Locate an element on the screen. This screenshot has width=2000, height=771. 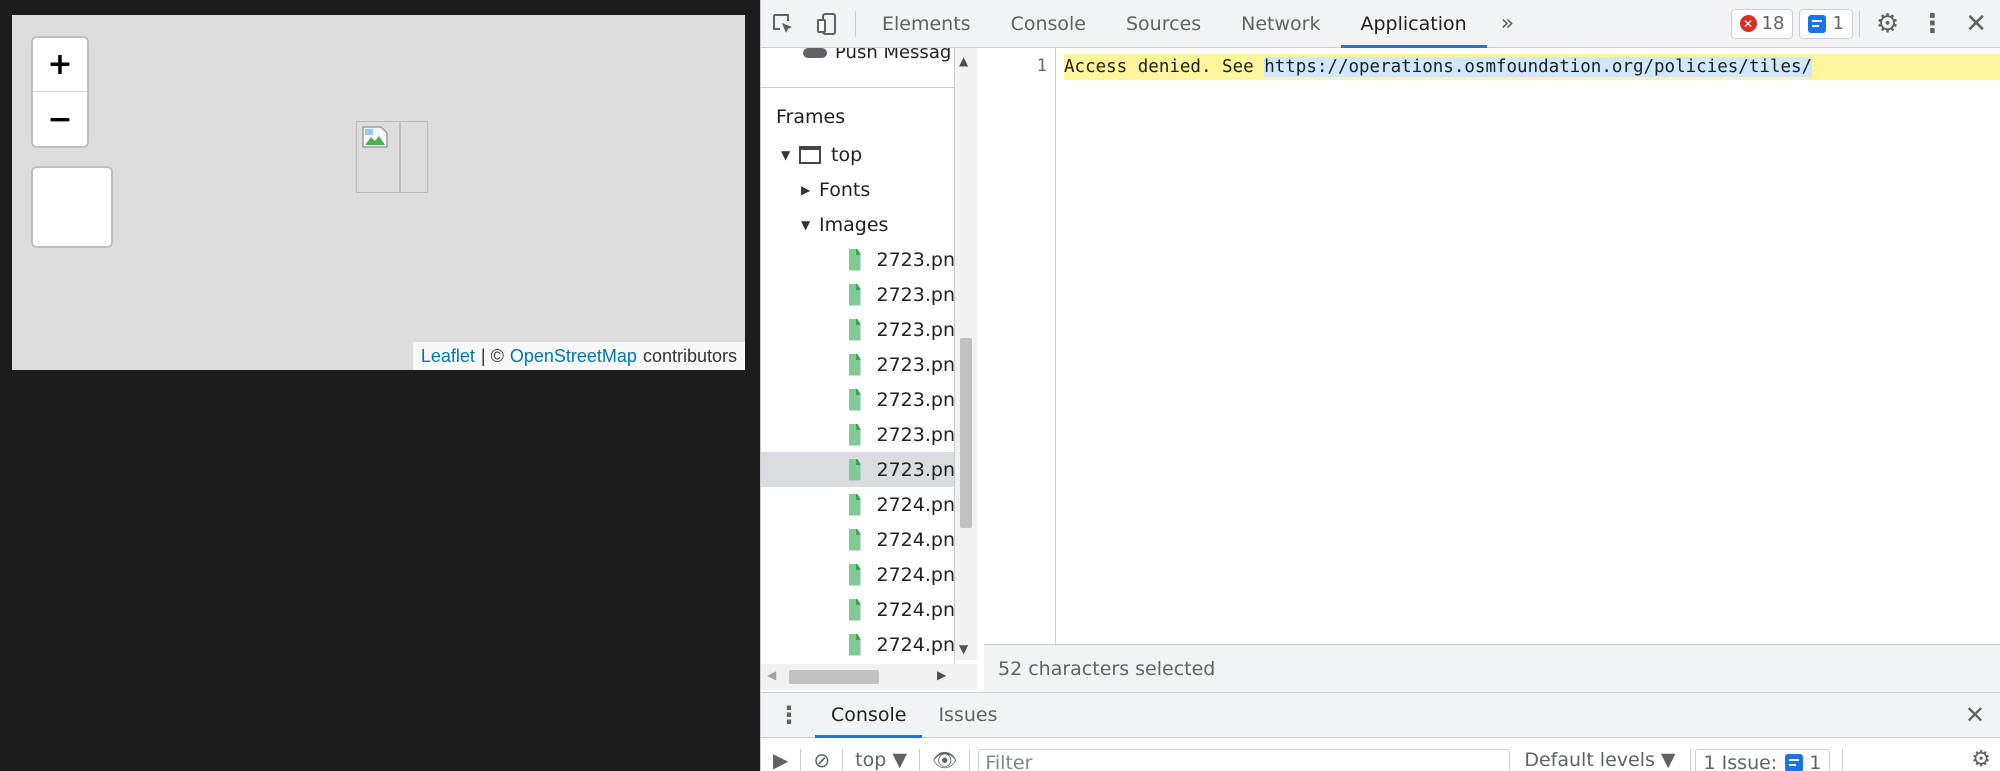
issues-button: 1 Issue: 1 is located at coordinates (1762, 760).